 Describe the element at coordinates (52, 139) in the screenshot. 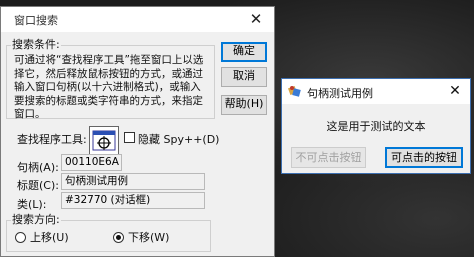

I see `finder-tool-label: 查找程序工具:` at that location.